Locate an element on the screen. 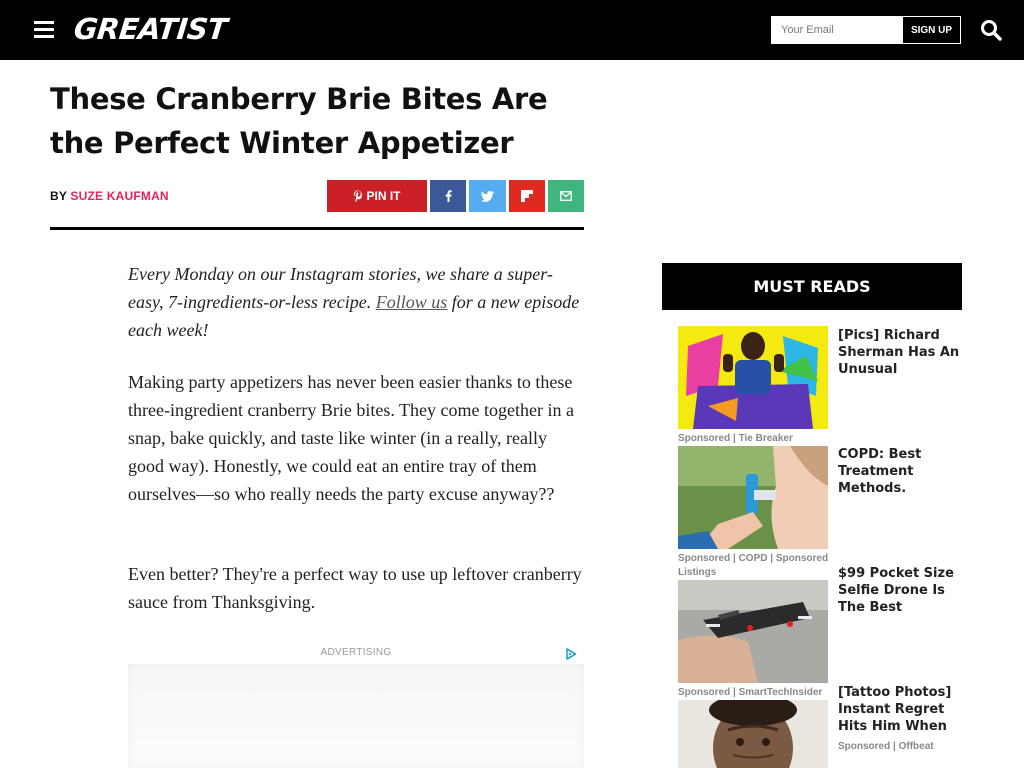  facebook-icon is located at coordinates (448, 196).